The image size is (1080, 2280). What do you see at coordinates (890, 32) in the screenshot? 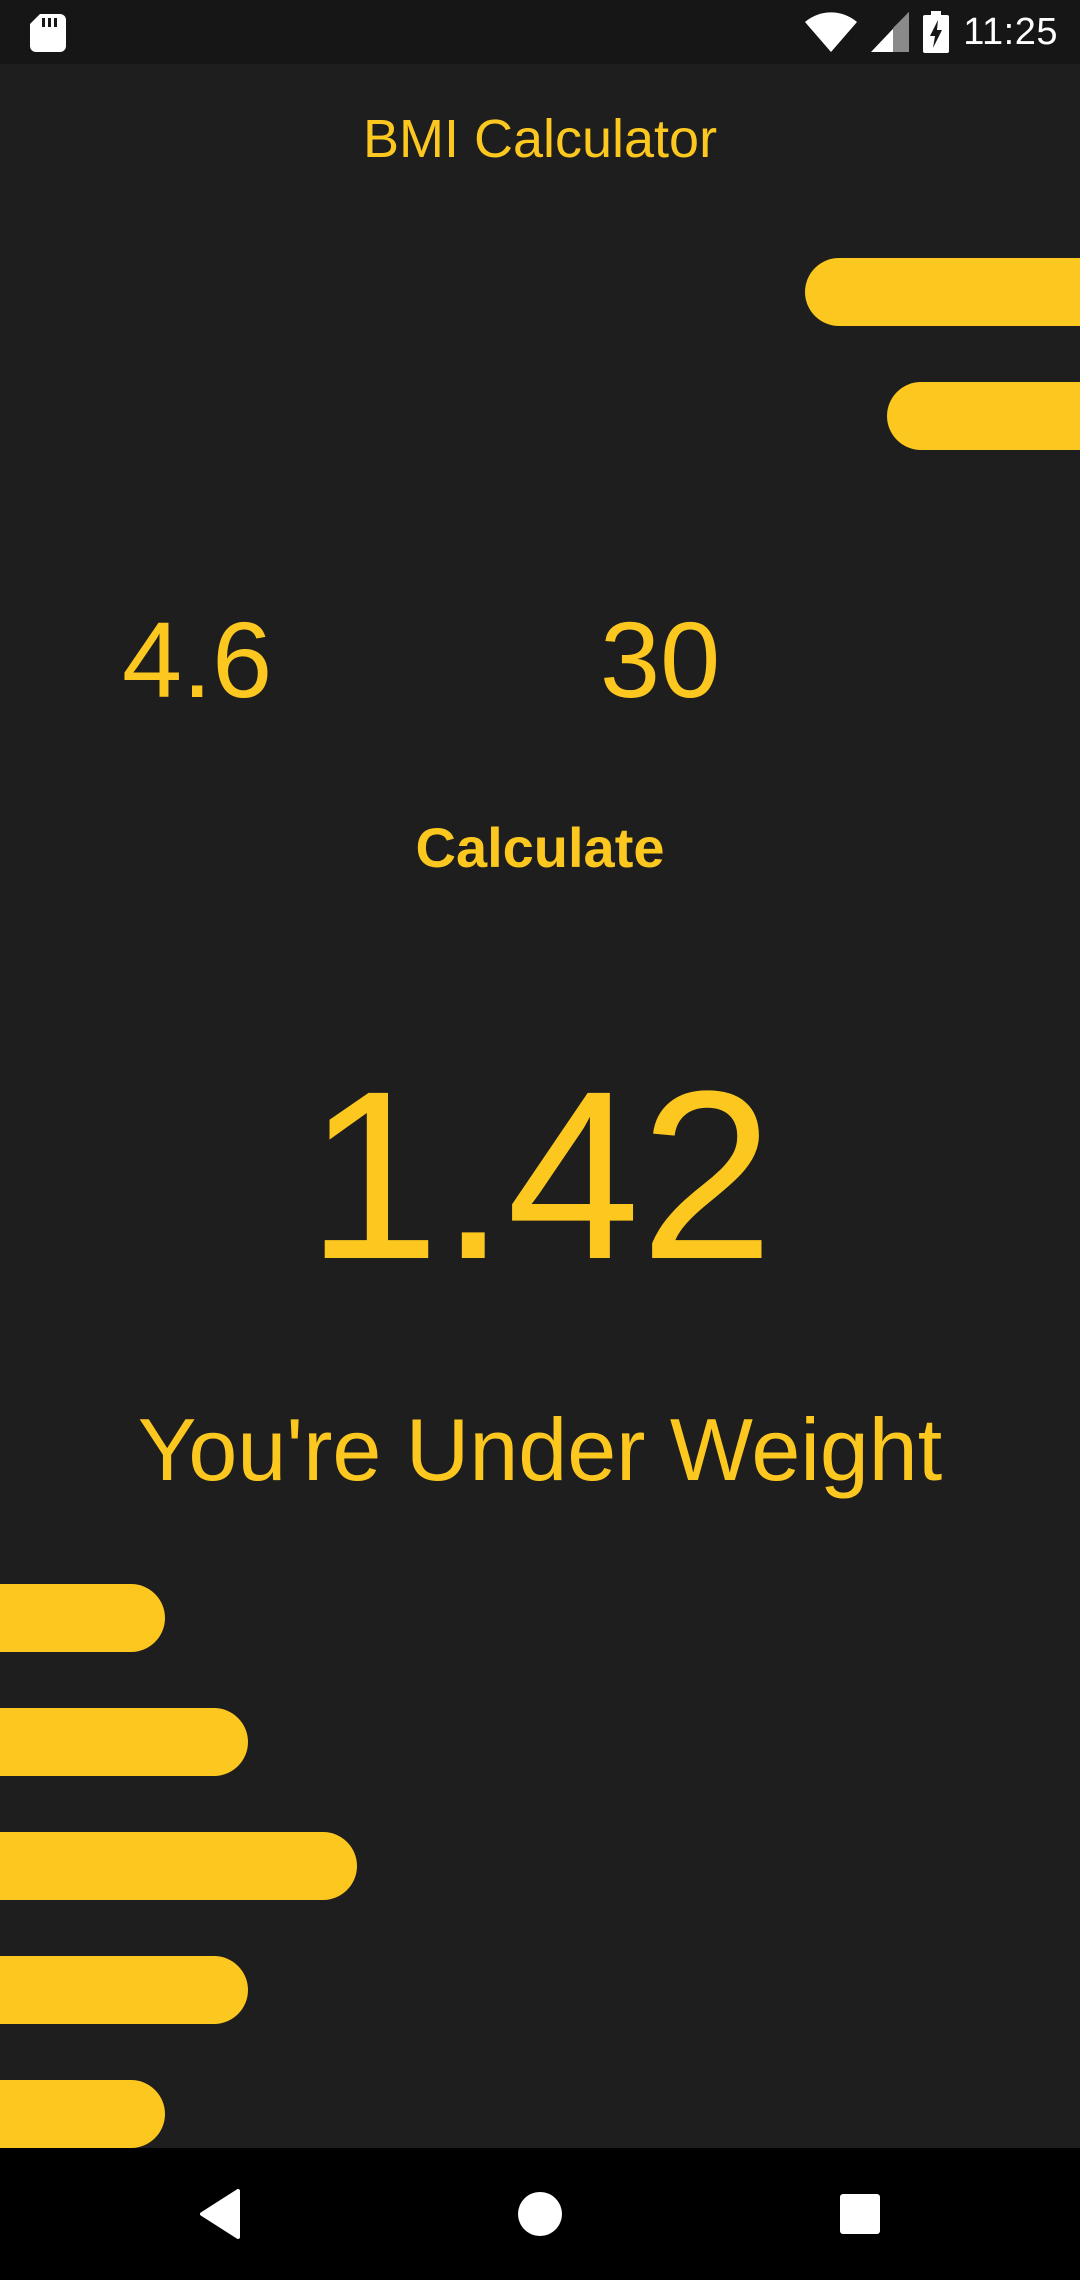
I see `cell-signal-icon` at bounding box center [890, 32].